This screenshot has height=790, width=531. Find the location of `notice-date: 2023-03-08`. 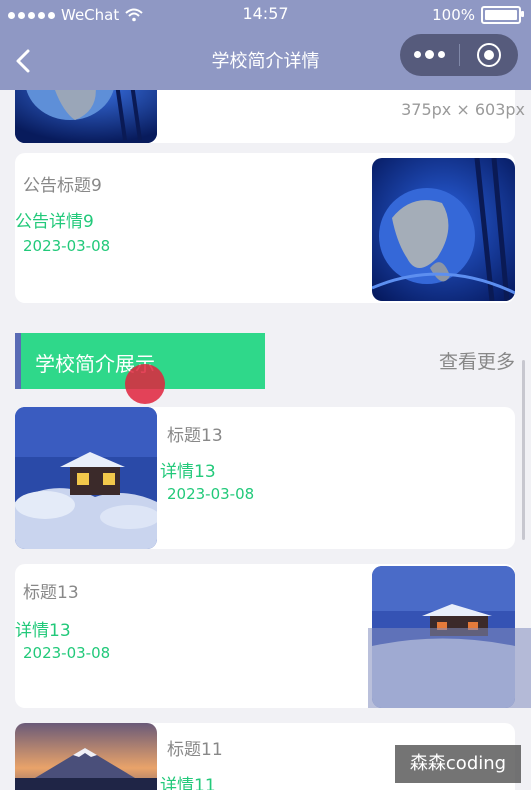

notice-date: 2023-03-08 is located at coordinates (67, 246).